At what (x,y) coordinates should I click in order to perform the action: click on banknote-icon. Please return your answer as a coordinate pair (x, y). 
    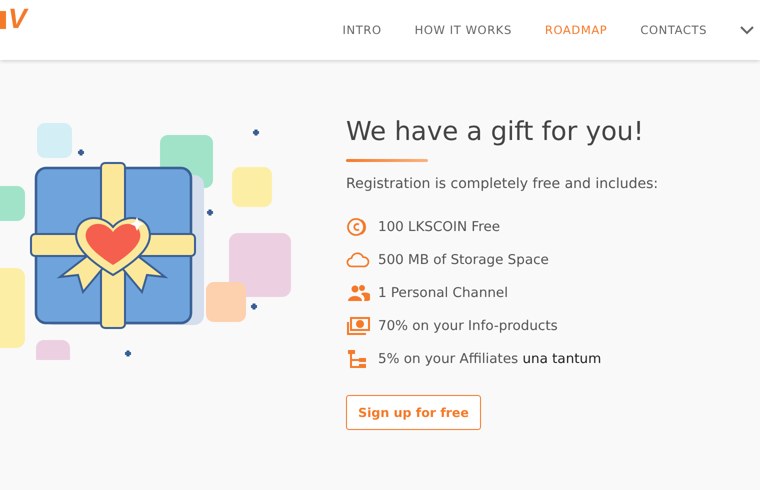
    Looking at the image, I should click on (358, 326).